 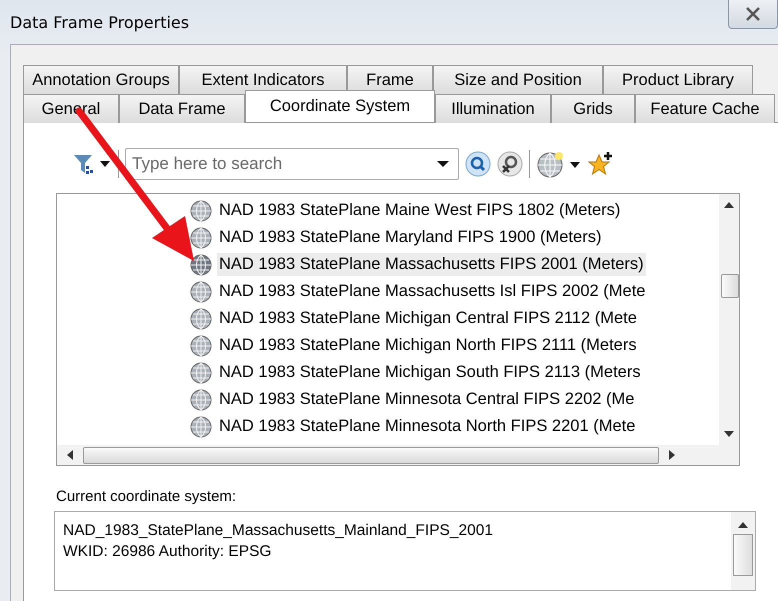 What do you see at coordinates (340, 106) in the screenshot?
I see `tab: Coordinate System` at bounding box center [340, 106].